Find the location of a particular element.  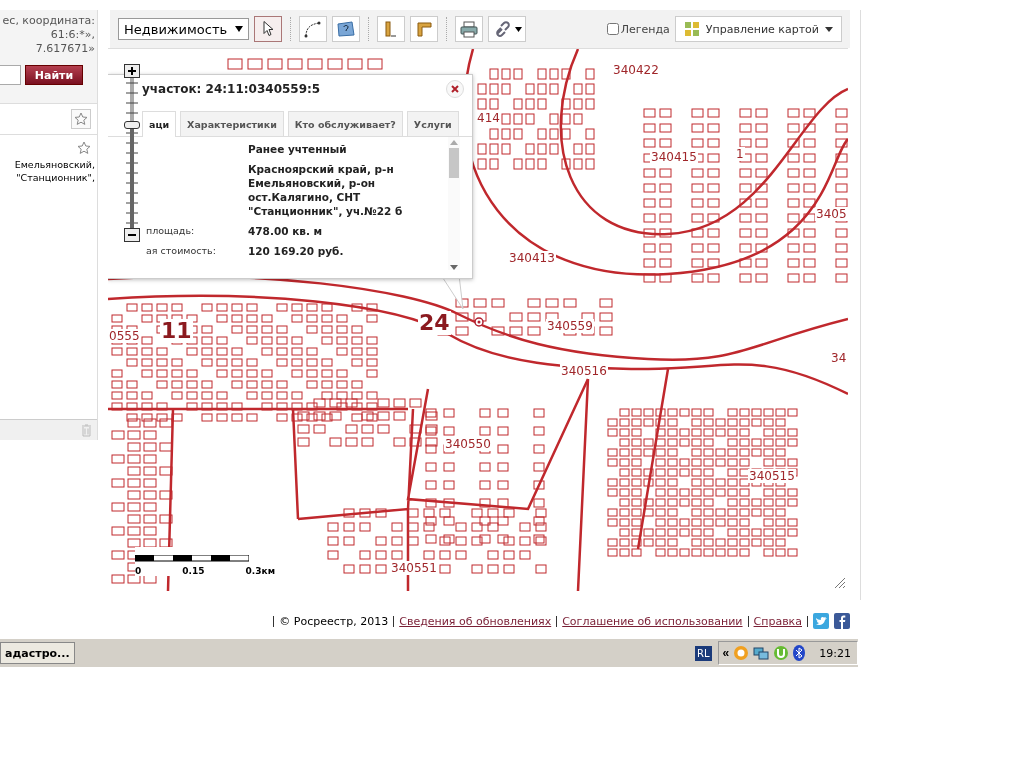

legend-label: Легенда is located at coordinates (645, 29).